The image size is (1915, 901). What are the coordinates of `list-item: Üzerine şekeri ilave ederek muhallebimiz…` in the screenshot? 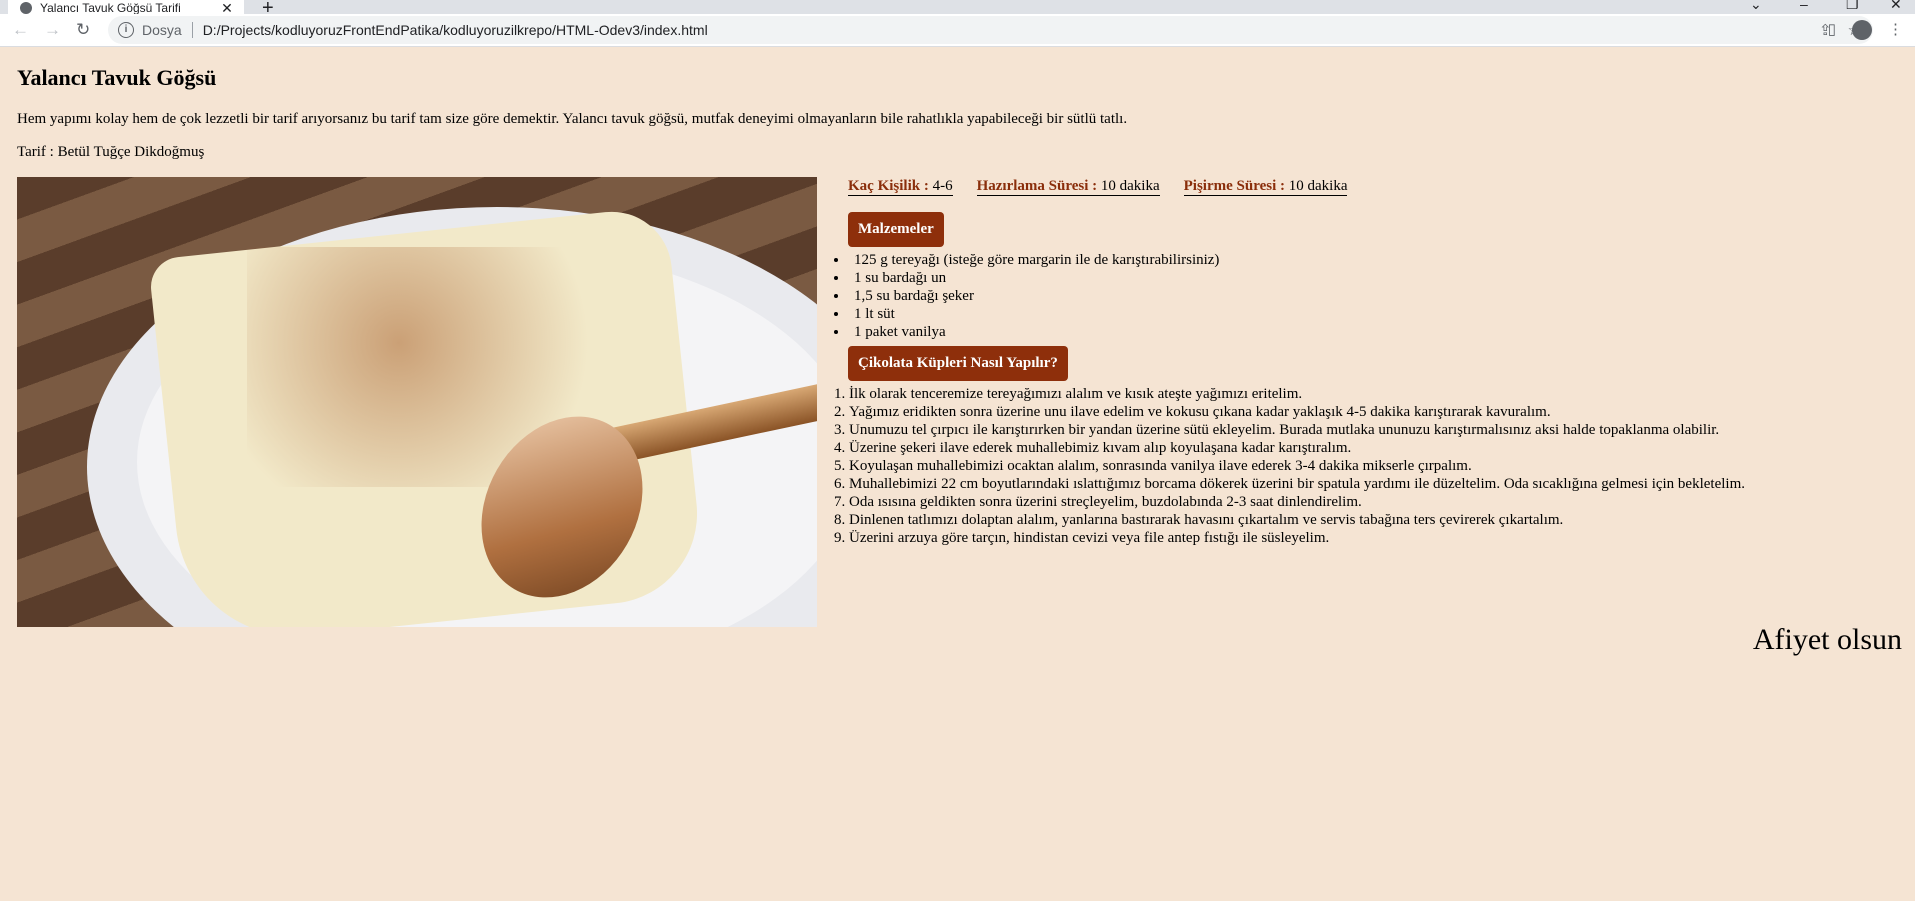 It's located at (1366, 448).